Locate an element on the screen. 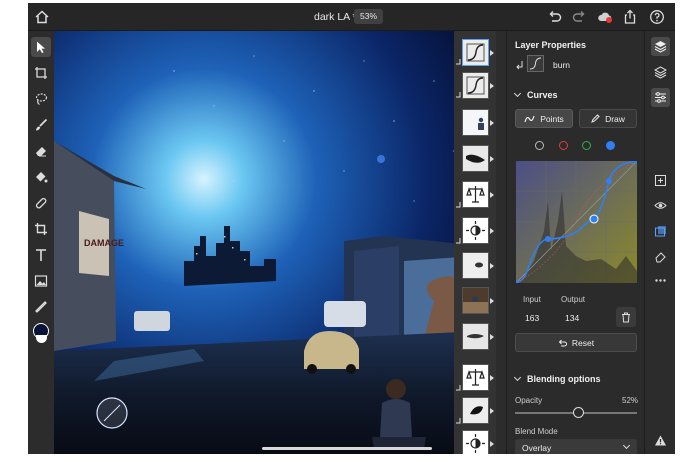 The image size is (700, 462). curves-graph is located at coordinates (576, 222).